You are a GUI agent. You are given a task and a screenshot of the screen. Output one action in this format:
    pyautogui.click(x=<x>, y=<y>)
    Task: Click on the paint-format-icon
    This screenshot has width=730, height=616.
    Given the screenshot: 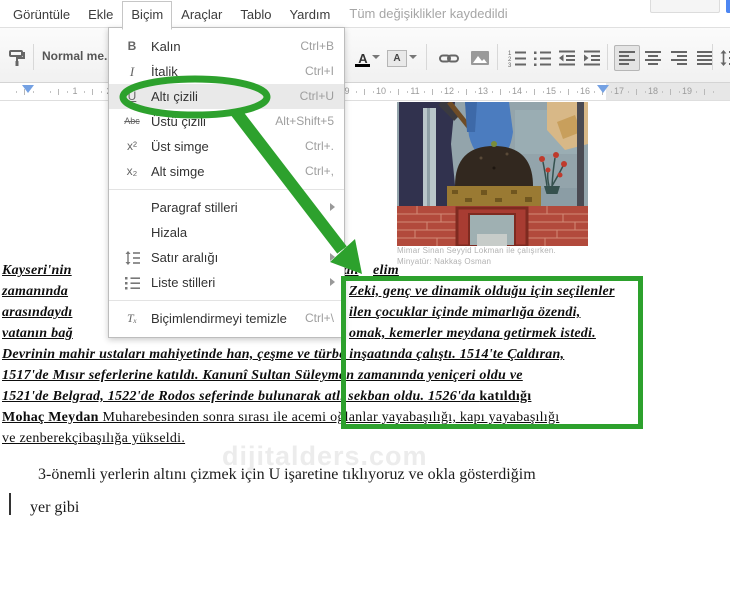 What is the action you would take?
    pyautogui.click(x=17, y=58)
    